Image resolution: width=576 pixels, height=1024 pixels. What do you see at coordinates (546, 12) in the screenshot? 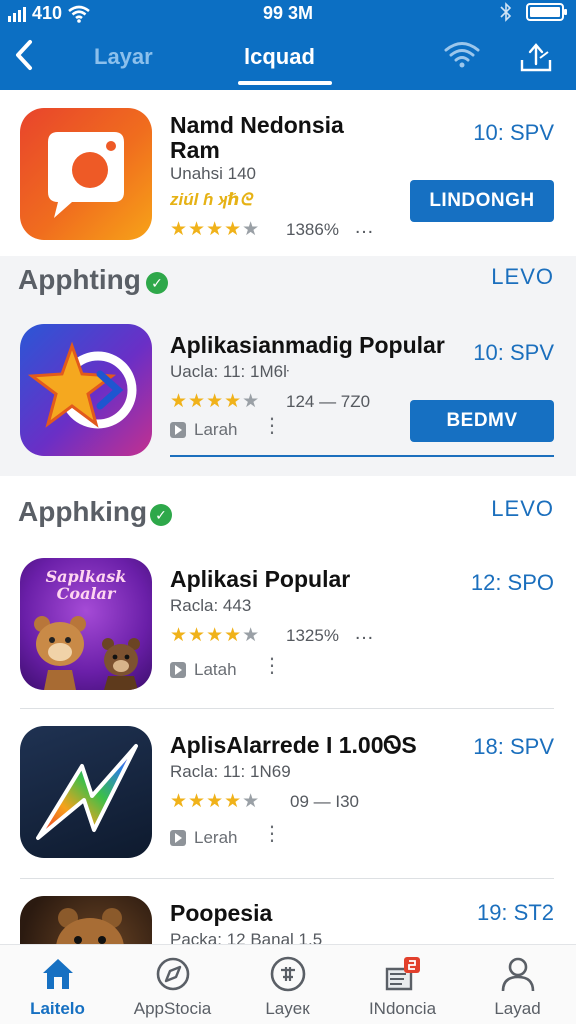
I see `battery-icon` at bounding box center [546, 12].